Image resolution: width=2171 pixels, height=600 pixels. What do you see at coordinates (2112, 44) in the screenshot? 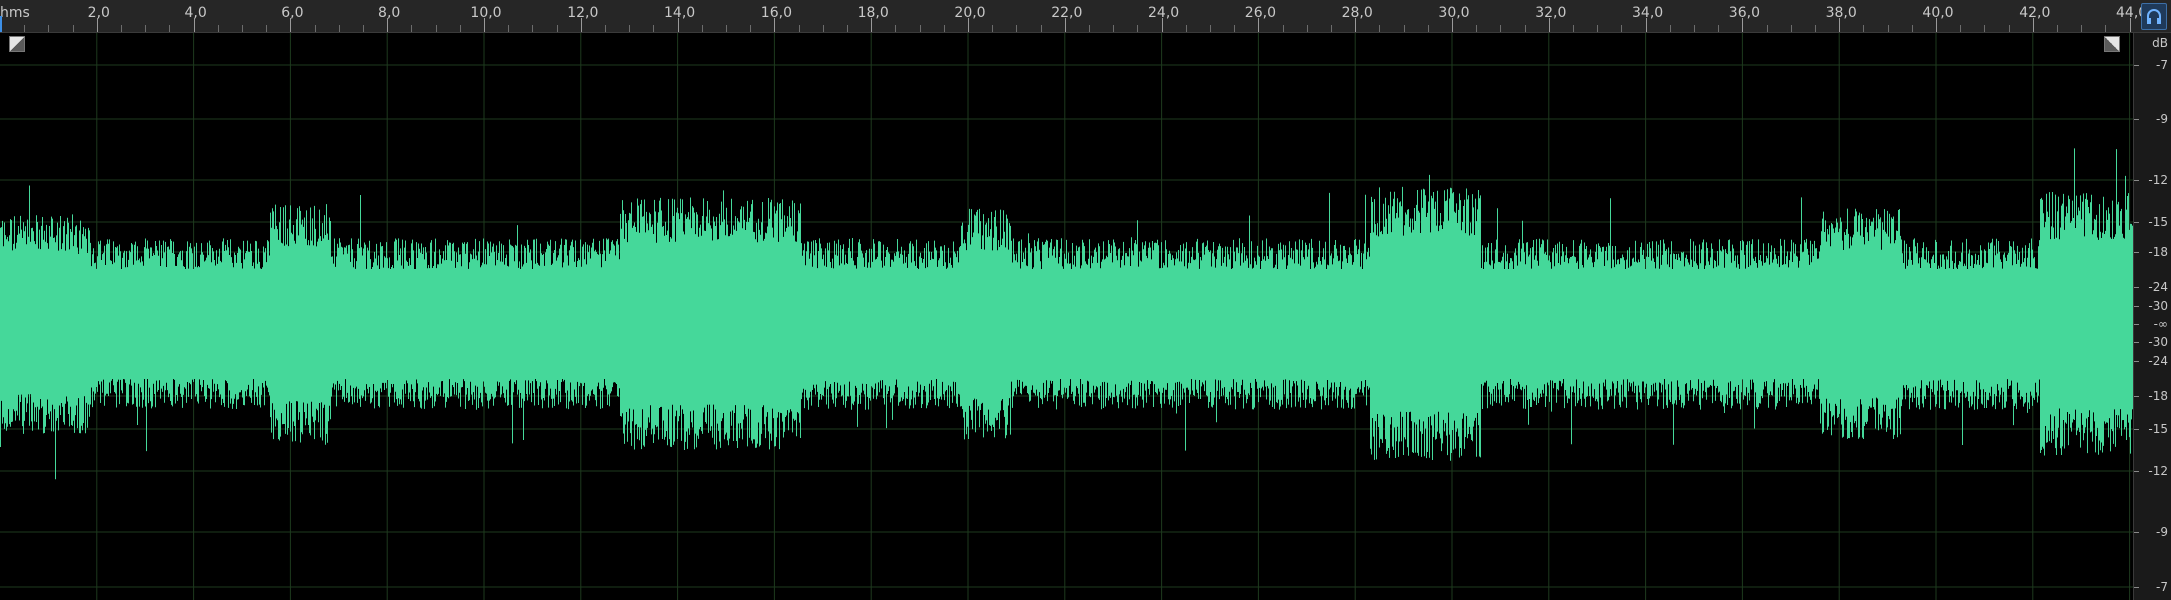
I see `fade-out-handle-icon` at bounding box center [2112, 44].